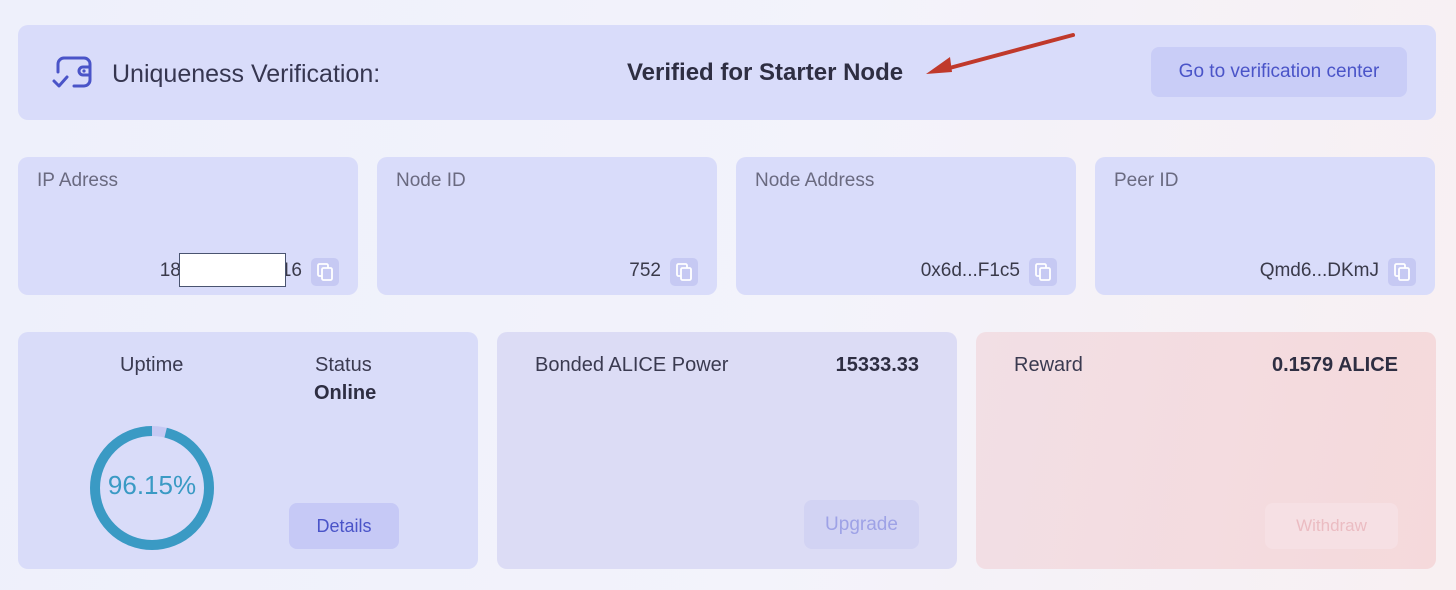 This screenshot has height=590, width=1456. I want to click on node-id-card: Node ID 752, so click(547, 226).